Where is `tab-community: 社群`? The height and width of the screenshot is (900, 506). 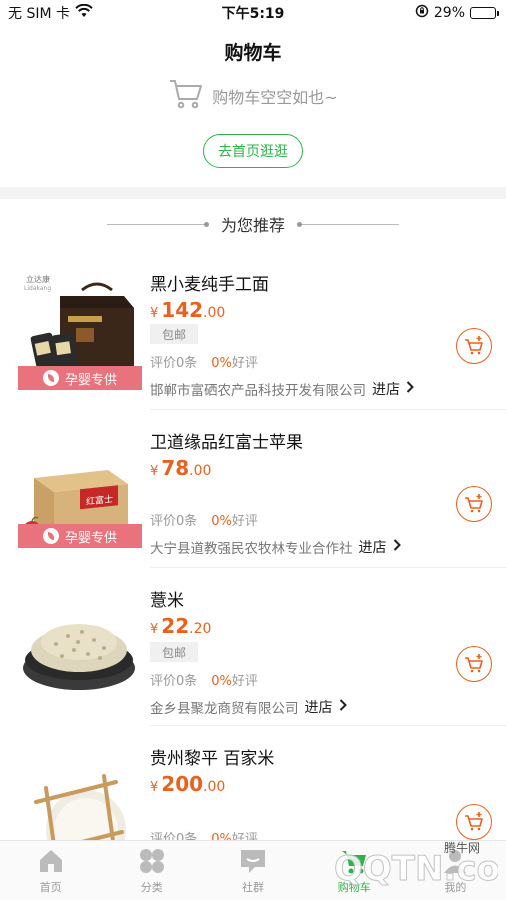
tab-community: 社群 is located at coordinates (252, 870).